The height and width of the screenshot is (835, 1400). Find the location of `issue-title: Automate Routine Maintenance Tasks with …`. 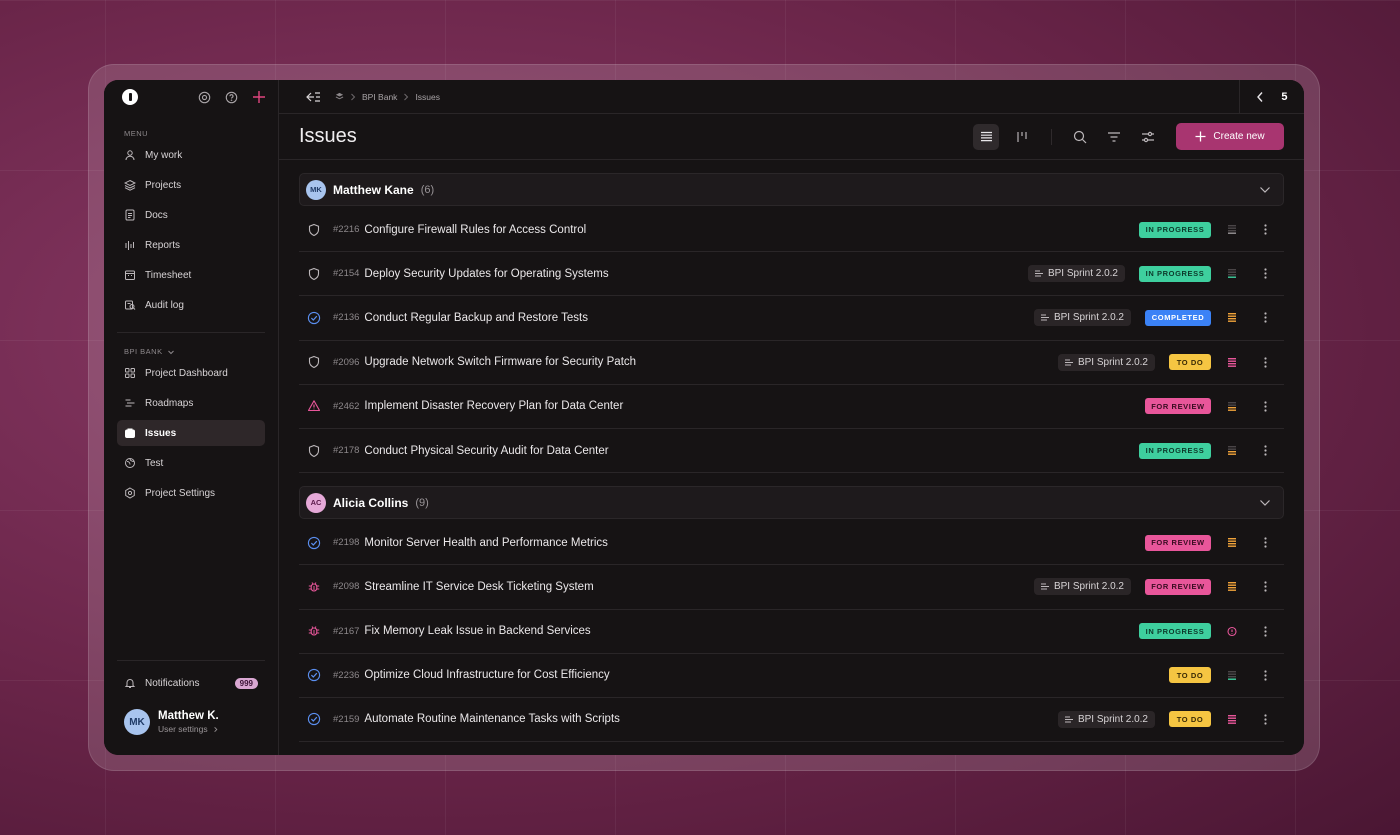

issue-title: Automate Routine Maintenance Tasks with … is located at coordinates (491, 719).